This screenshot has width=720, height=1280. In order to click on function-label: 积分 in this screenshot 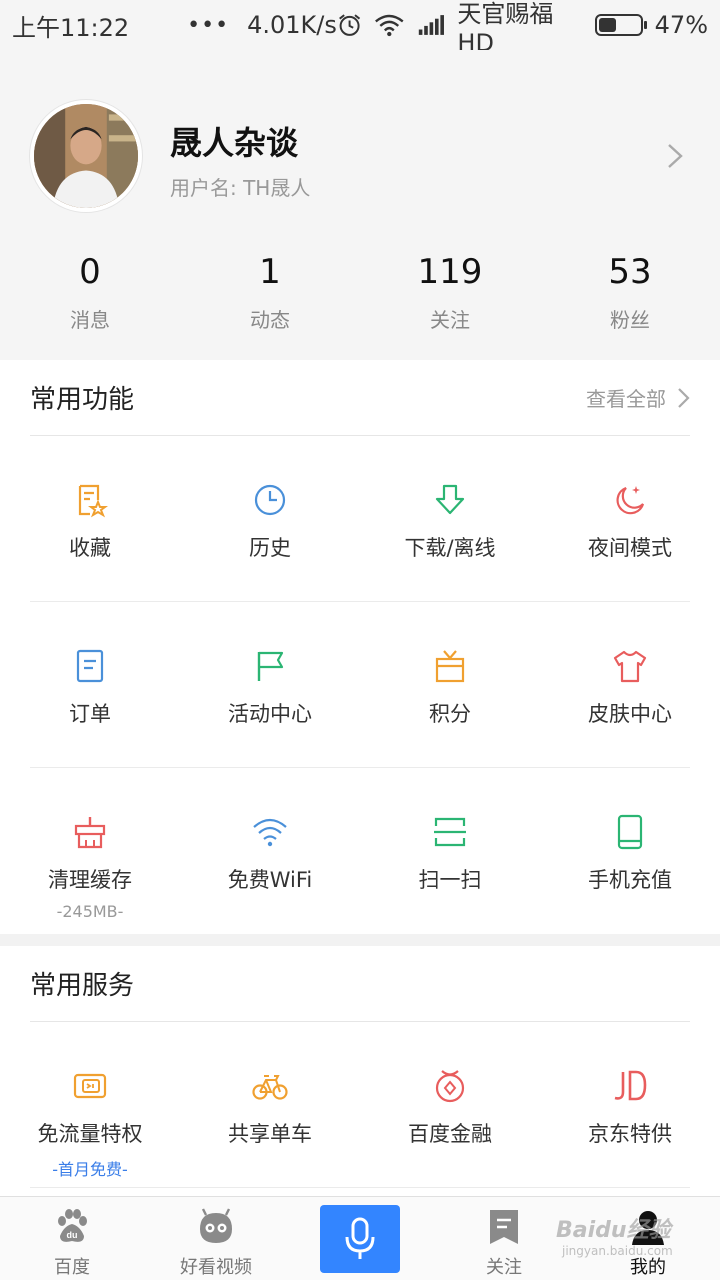, I will do `click(450, 714)`.